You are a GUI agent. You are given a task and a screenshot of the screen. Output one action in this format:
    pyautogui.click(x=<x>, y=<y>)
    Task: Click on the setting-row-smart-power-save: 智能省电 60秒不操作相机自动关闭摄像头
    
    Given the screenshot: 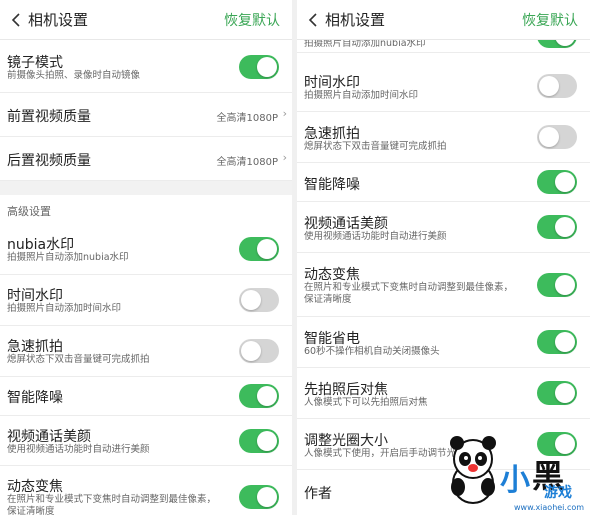 What is the action you would take?
    pyautogui.click(x=443, y=342)
    